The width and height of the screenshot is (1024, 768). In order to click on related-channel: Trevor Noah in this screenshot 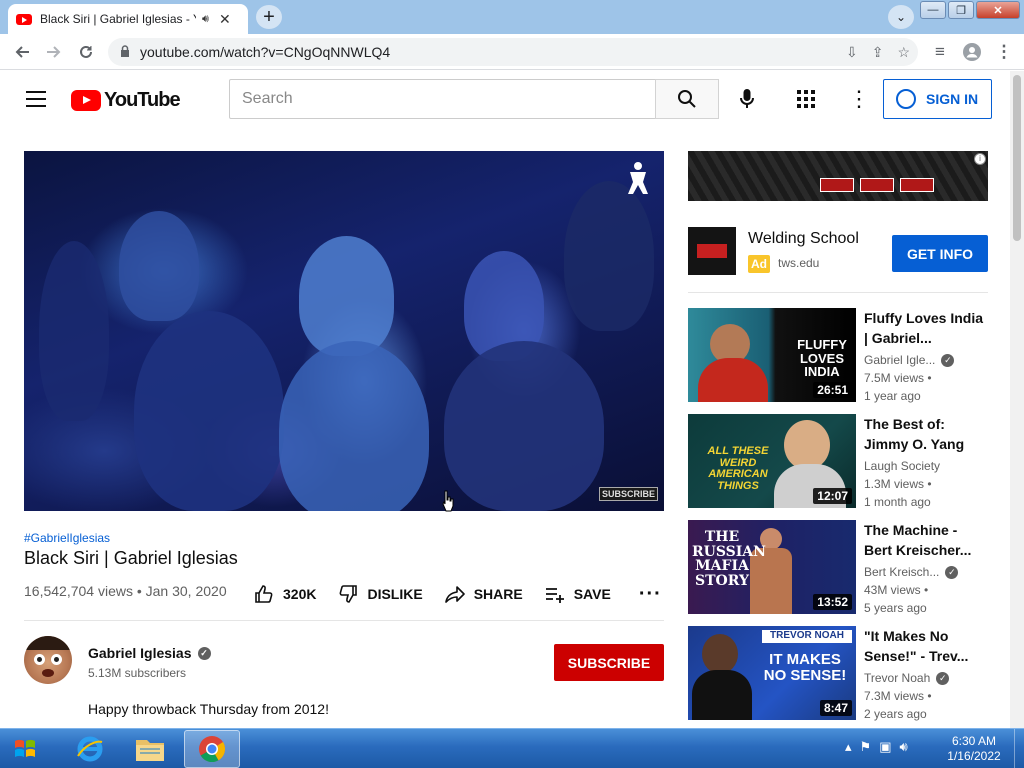, I will do `click(897, 678)`.